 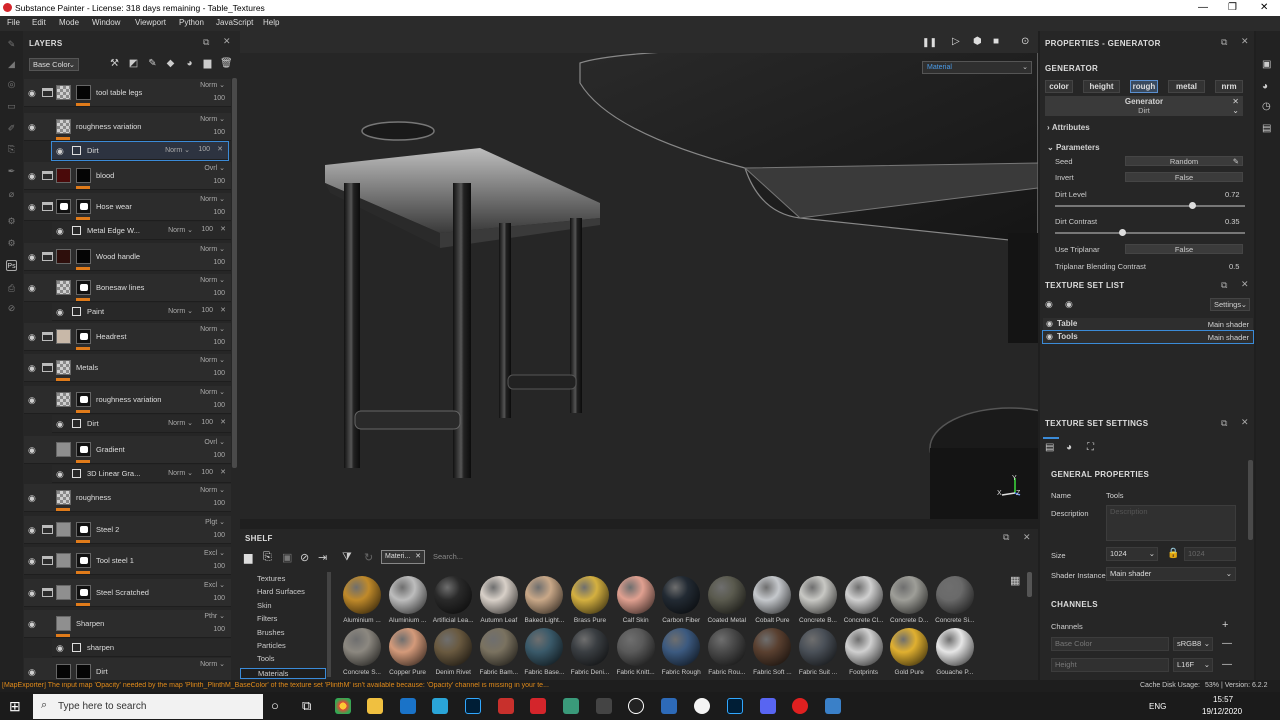 What do you see at coordinates (150, 22) in the screenshot?
I see `menu-viewport: Viewport` at bounding box center [150, 22].